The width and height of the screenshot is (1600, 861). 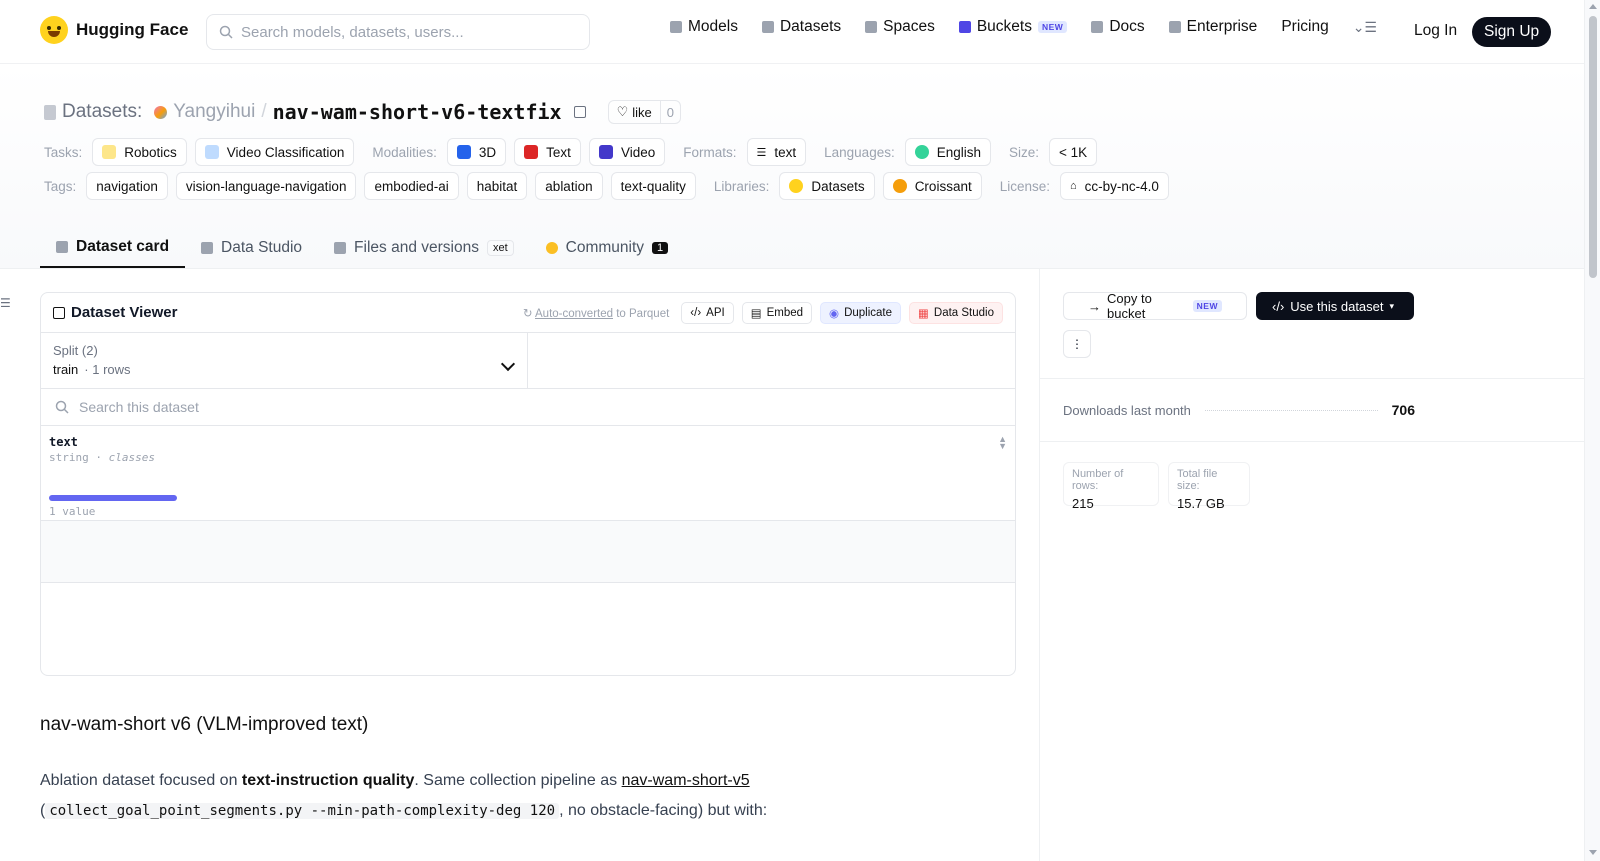 I want to click on repo-name-link: nav-wam-short-v6-textfix, so click(x=417, y=112).